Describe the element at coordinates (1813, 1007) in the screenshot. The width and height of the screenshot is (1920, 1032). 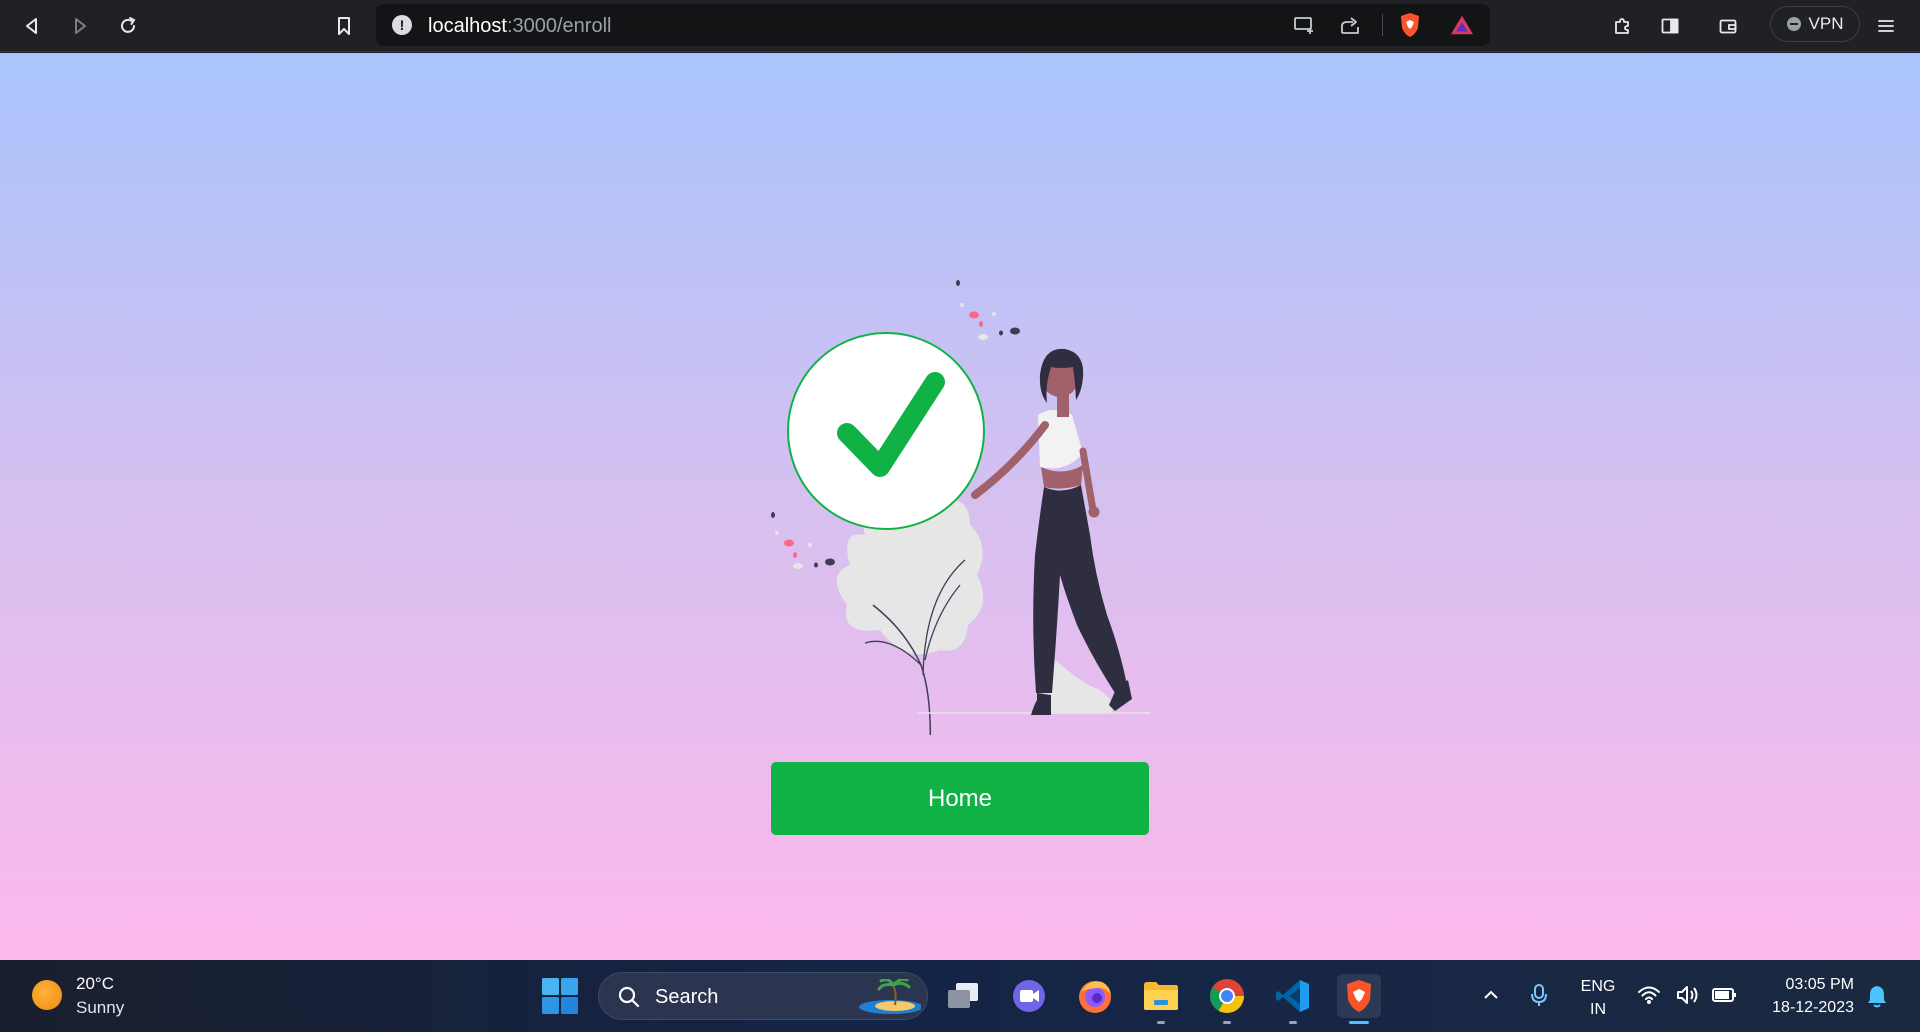
I see `clock-date: 18-12-2023` at that location.